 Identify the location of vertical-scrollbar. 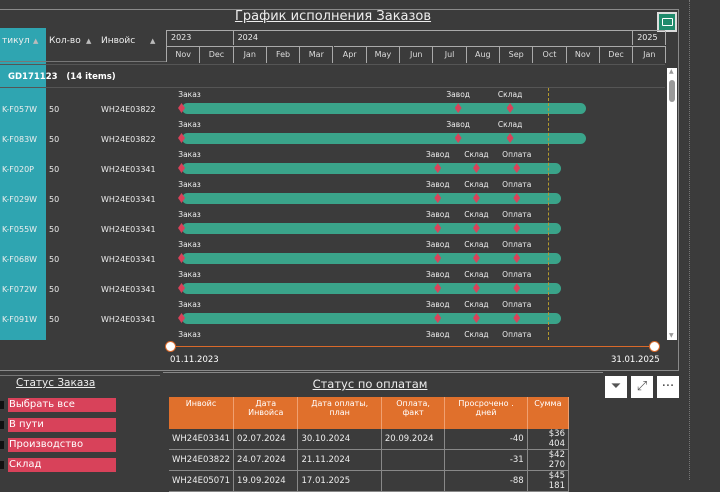
(672, 204).